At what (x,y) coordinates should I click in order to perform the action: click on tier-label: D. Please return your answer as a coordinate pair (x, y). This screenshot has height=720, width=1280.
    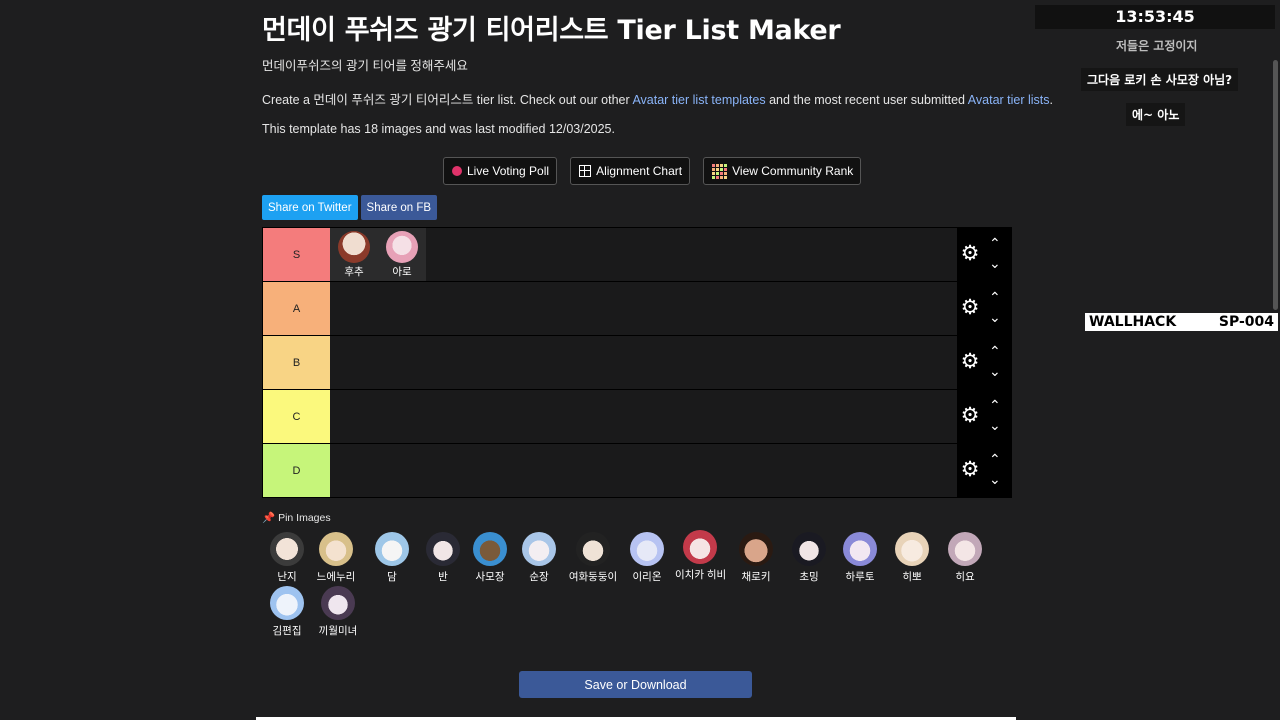
    Looking at the image, I should click on (296, 470).